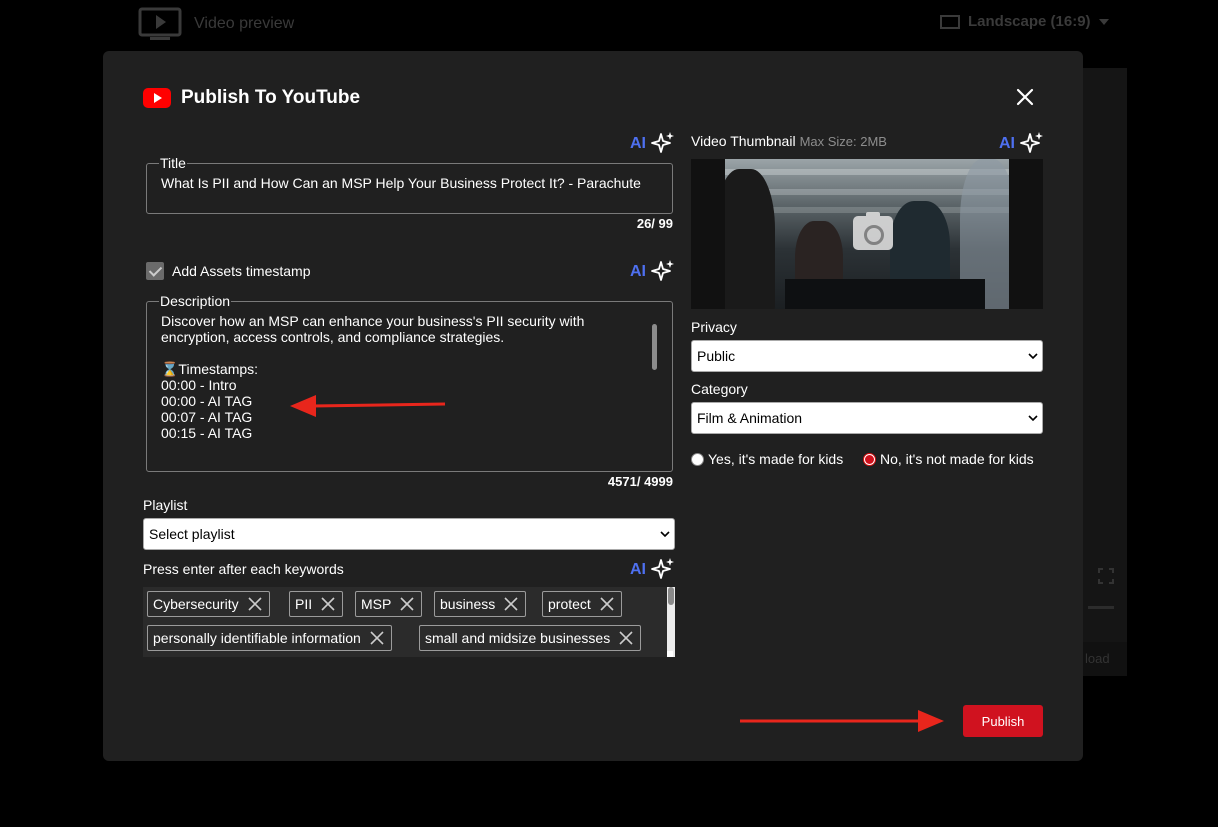  What do you see at coordinates (873, 231) in the screenshot?
I see `camera-upload-icon` at bounding box center [873, 231].